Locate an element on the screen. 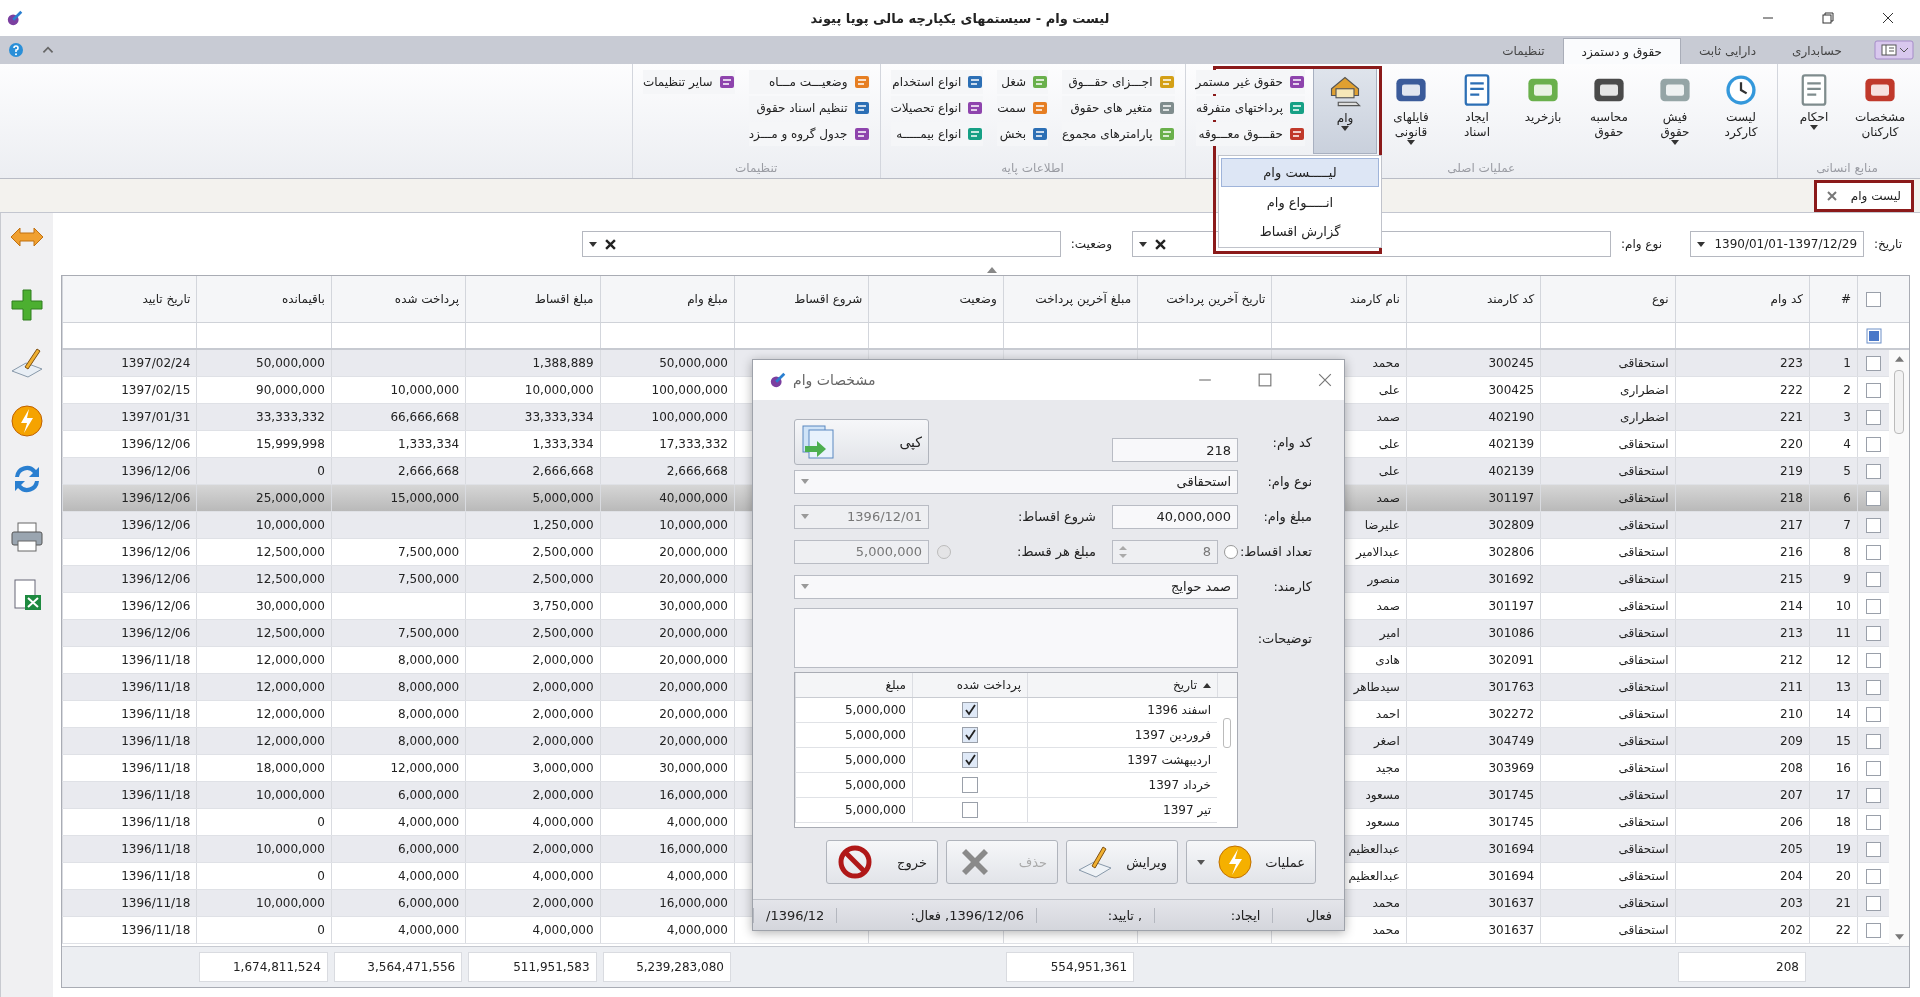 The height and width of the screenshot is (997, 1920). table-cell: 302809 is located at coordinates (1511, 525).